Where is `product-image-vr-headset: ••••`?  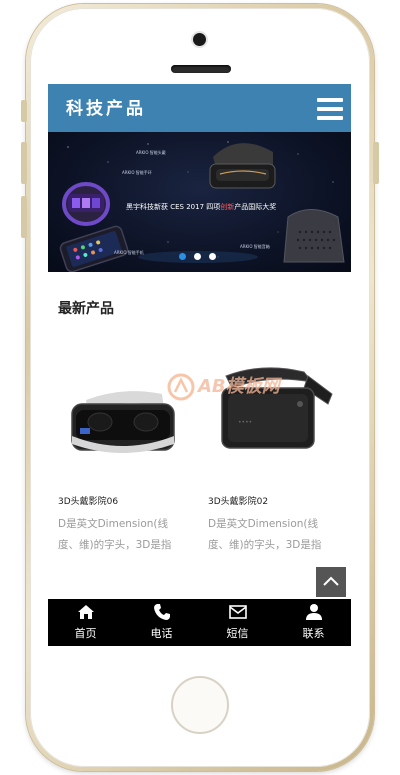 product-image-vr-headset: •••• is located at coordinates (277, 408).